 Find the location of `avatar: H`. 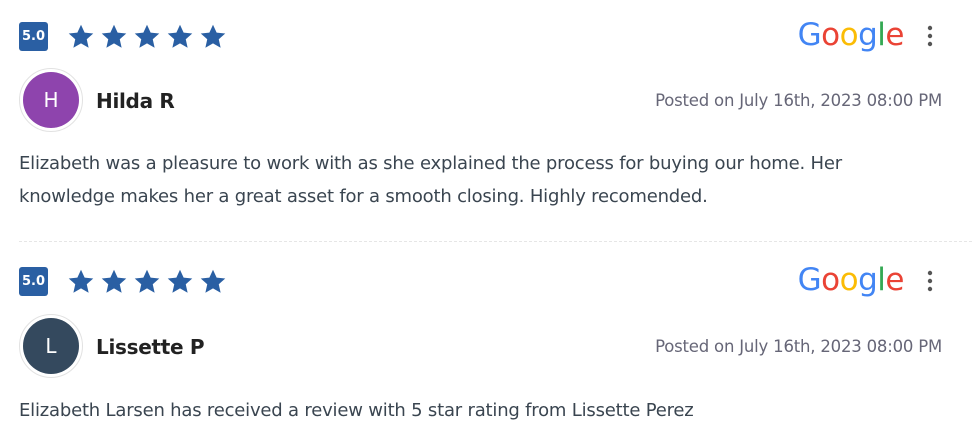

avatar: H is located at coordinates (51, 100).